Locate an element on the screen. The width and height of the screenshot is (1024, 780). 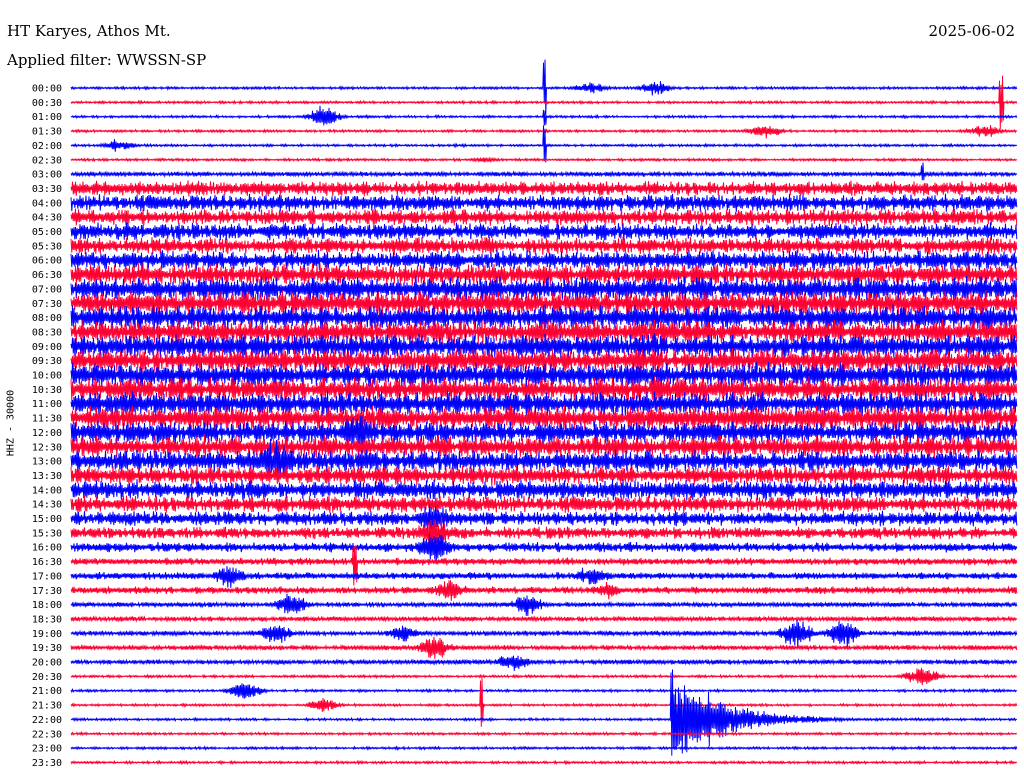
trace-01:00 is located at coordinates (544, 115).